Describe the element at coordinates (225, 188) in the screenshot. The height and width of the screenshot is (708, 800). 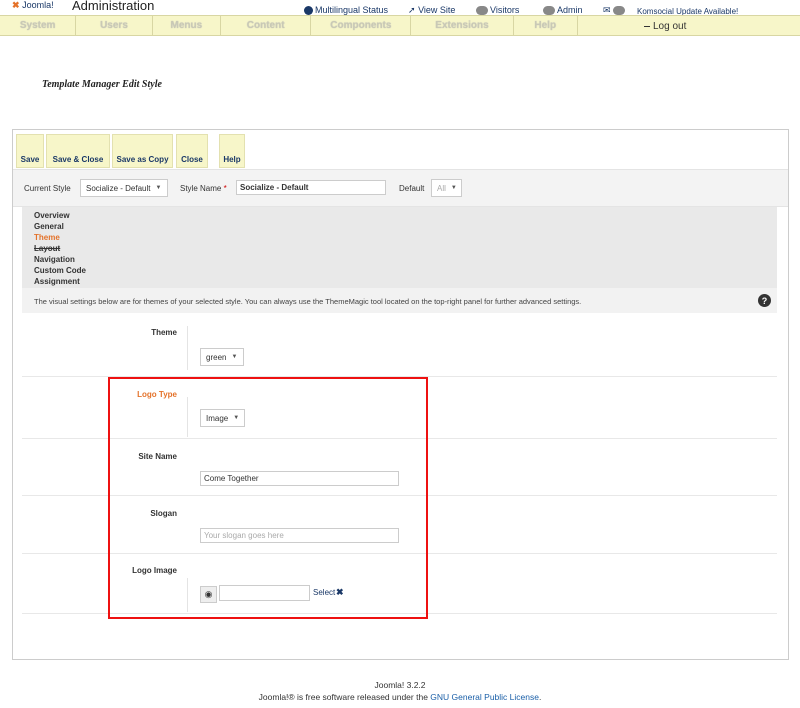
I see `required-marker: *` at that location.